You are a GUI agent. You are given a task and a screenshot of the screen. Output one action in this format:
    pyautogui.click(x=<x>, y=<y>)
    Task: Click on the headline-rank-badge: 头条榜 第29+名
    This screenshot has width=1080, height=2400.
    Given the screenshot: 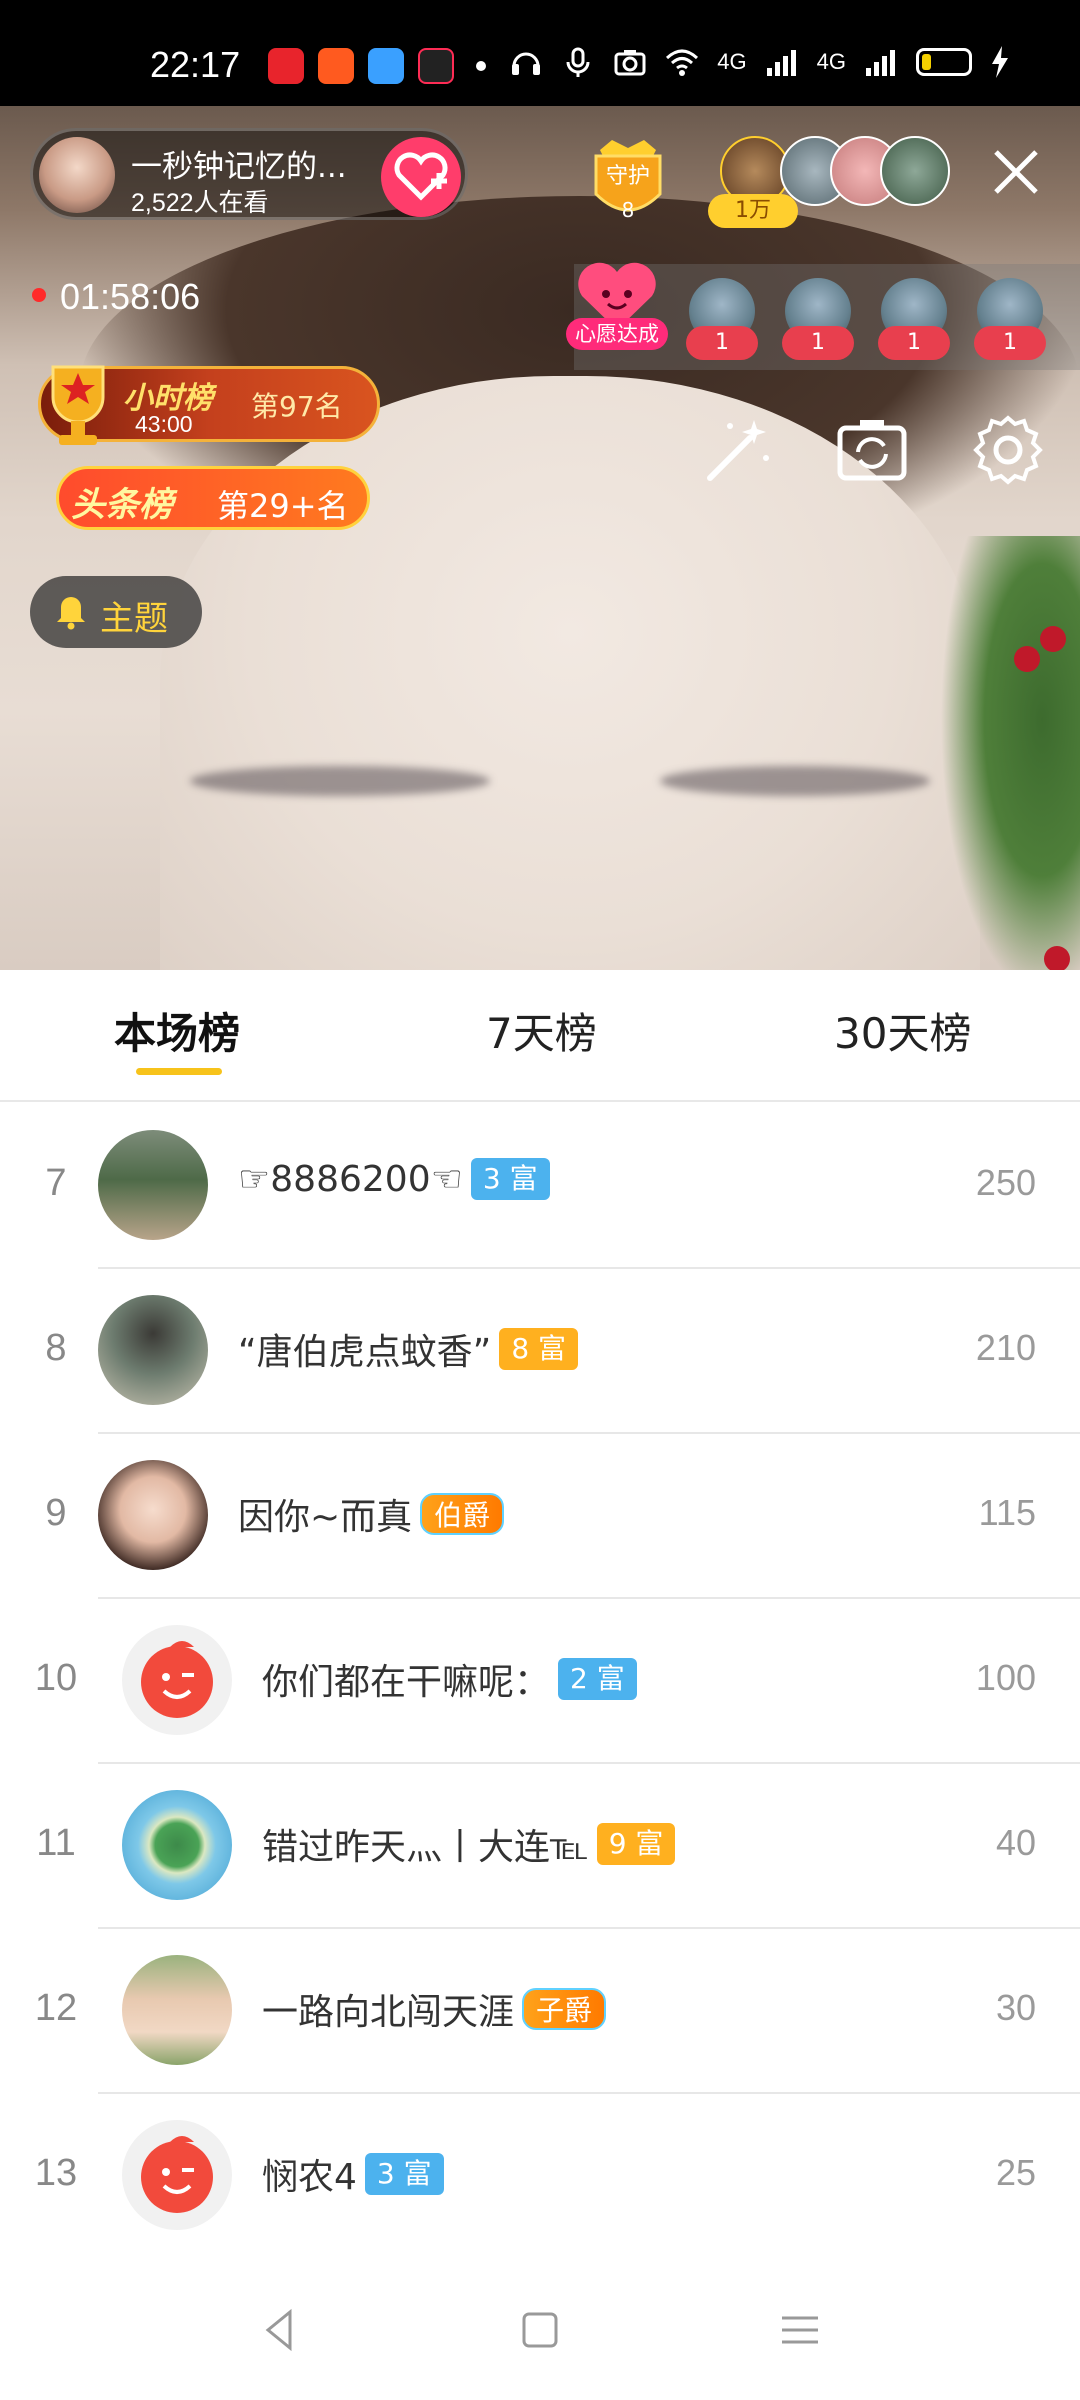 What is the action you would take?
    pyautogui.click(x=213, y=498)
    